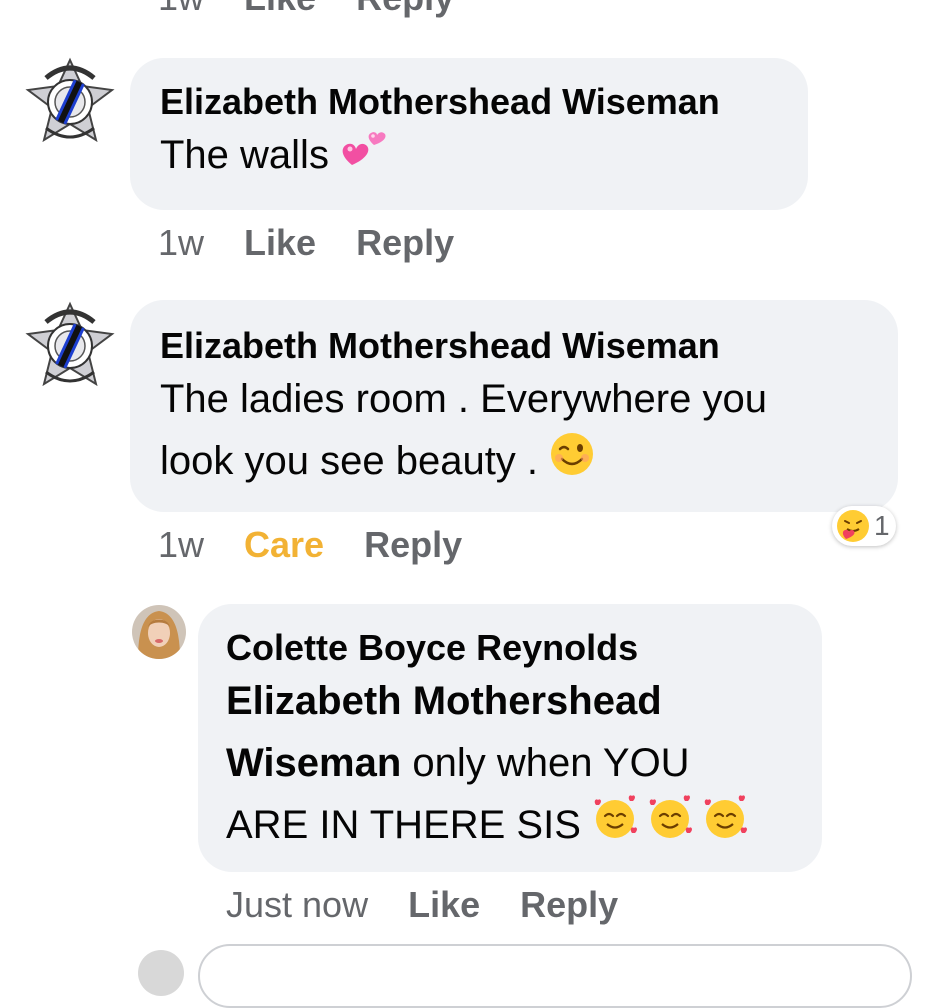  What do you see at coordinates (524, 648) in the screenshot?
I see `reply-author: Colette Boyce Reynolds` at bounding box center [524, 648].